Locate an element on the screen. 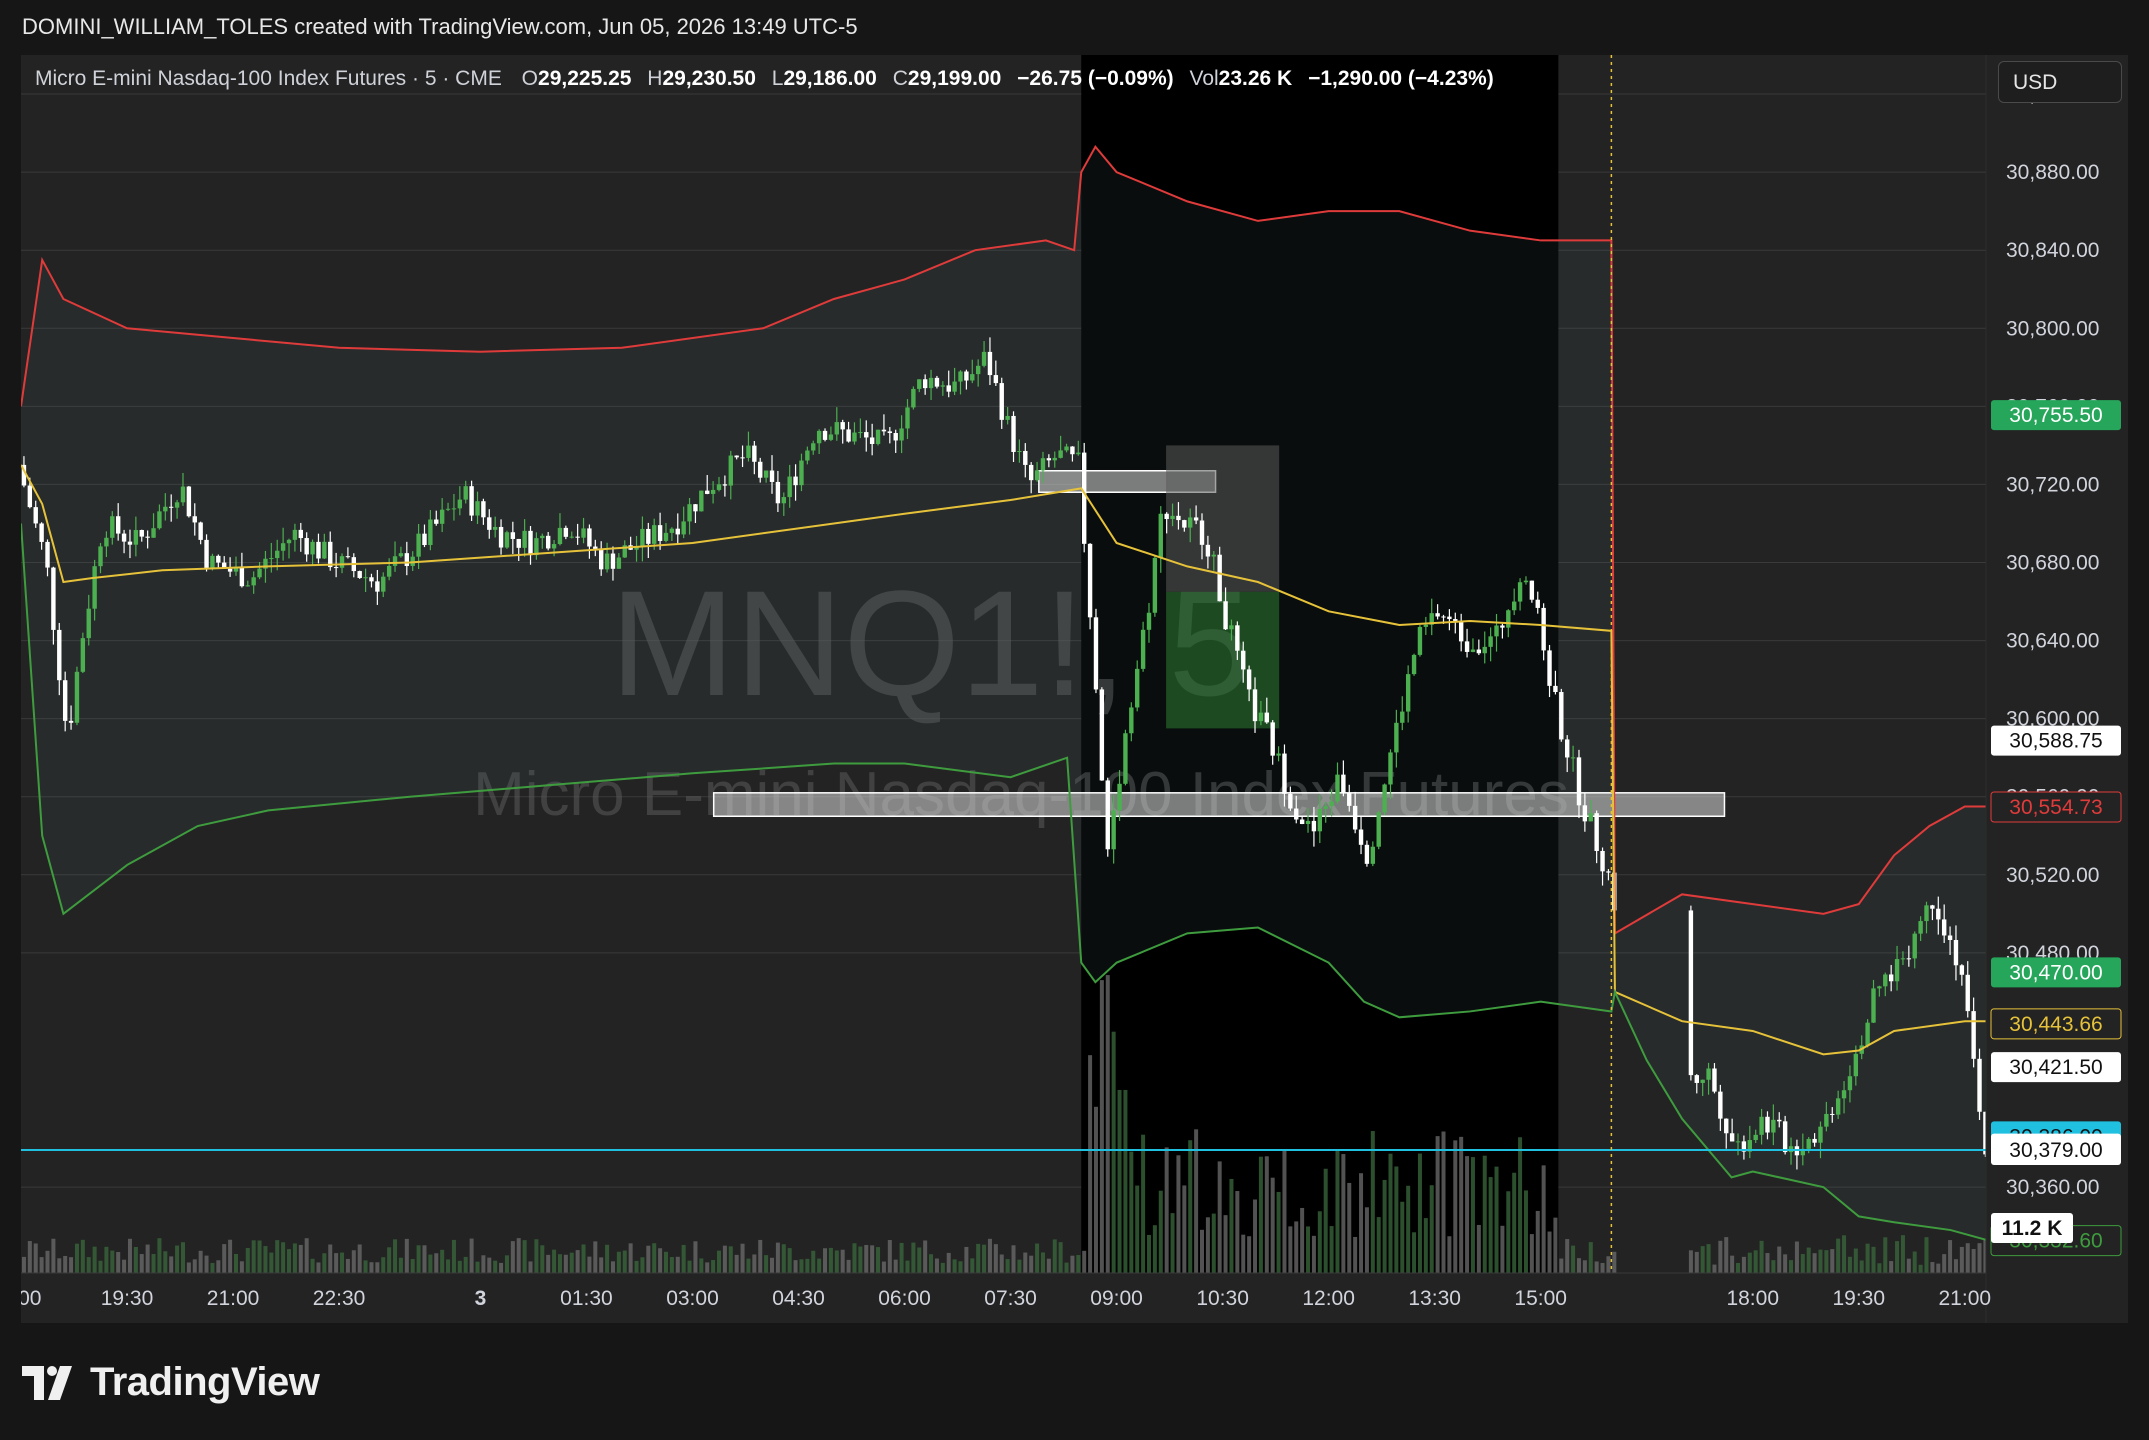 The width and height of the screenshot is (2149, 1440). open-label: O is located at coordinates (530, 78).